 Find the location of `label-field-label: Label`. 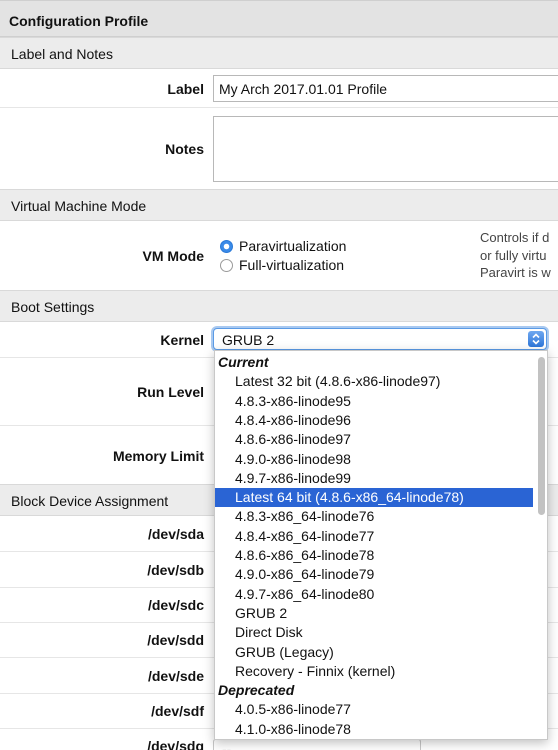

label-field-label: Label is located at coordinates (185, 89).